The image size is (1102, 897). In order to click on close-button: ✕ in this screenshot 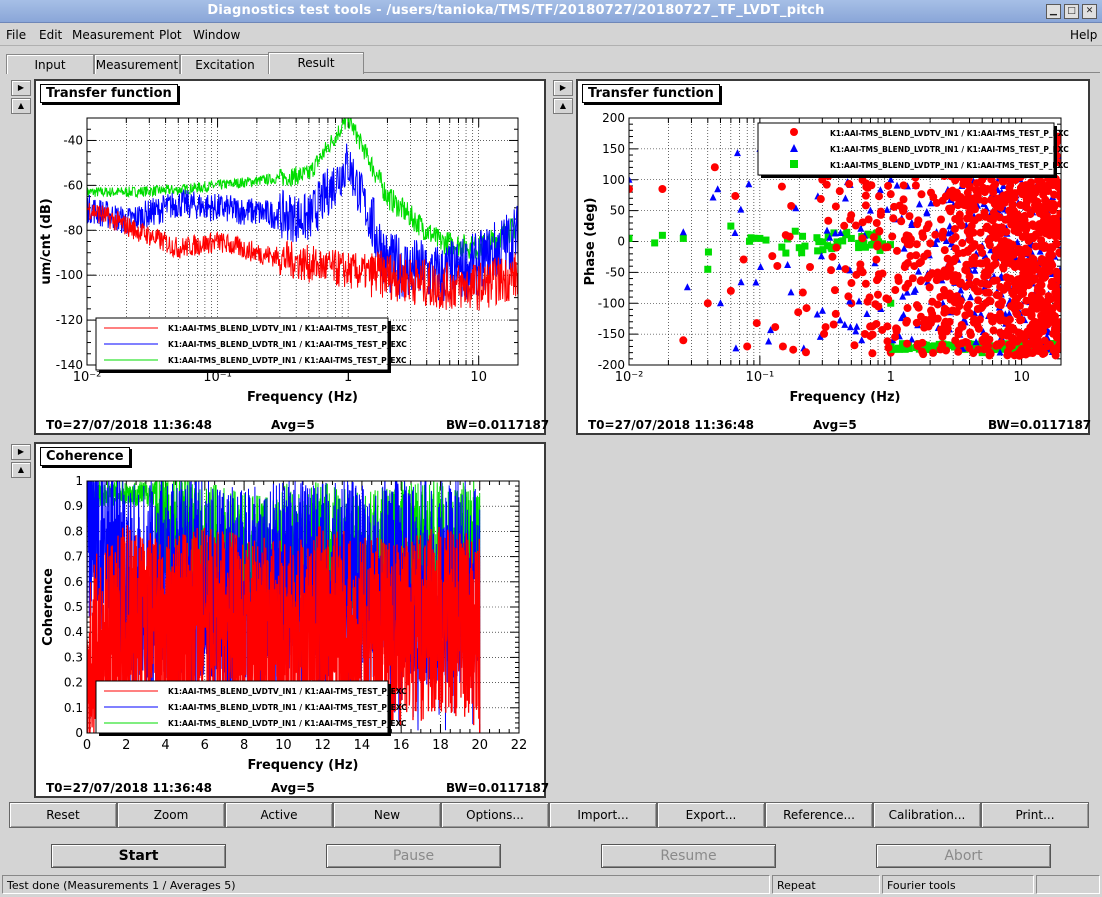, I will do `click(1089, 11)`.